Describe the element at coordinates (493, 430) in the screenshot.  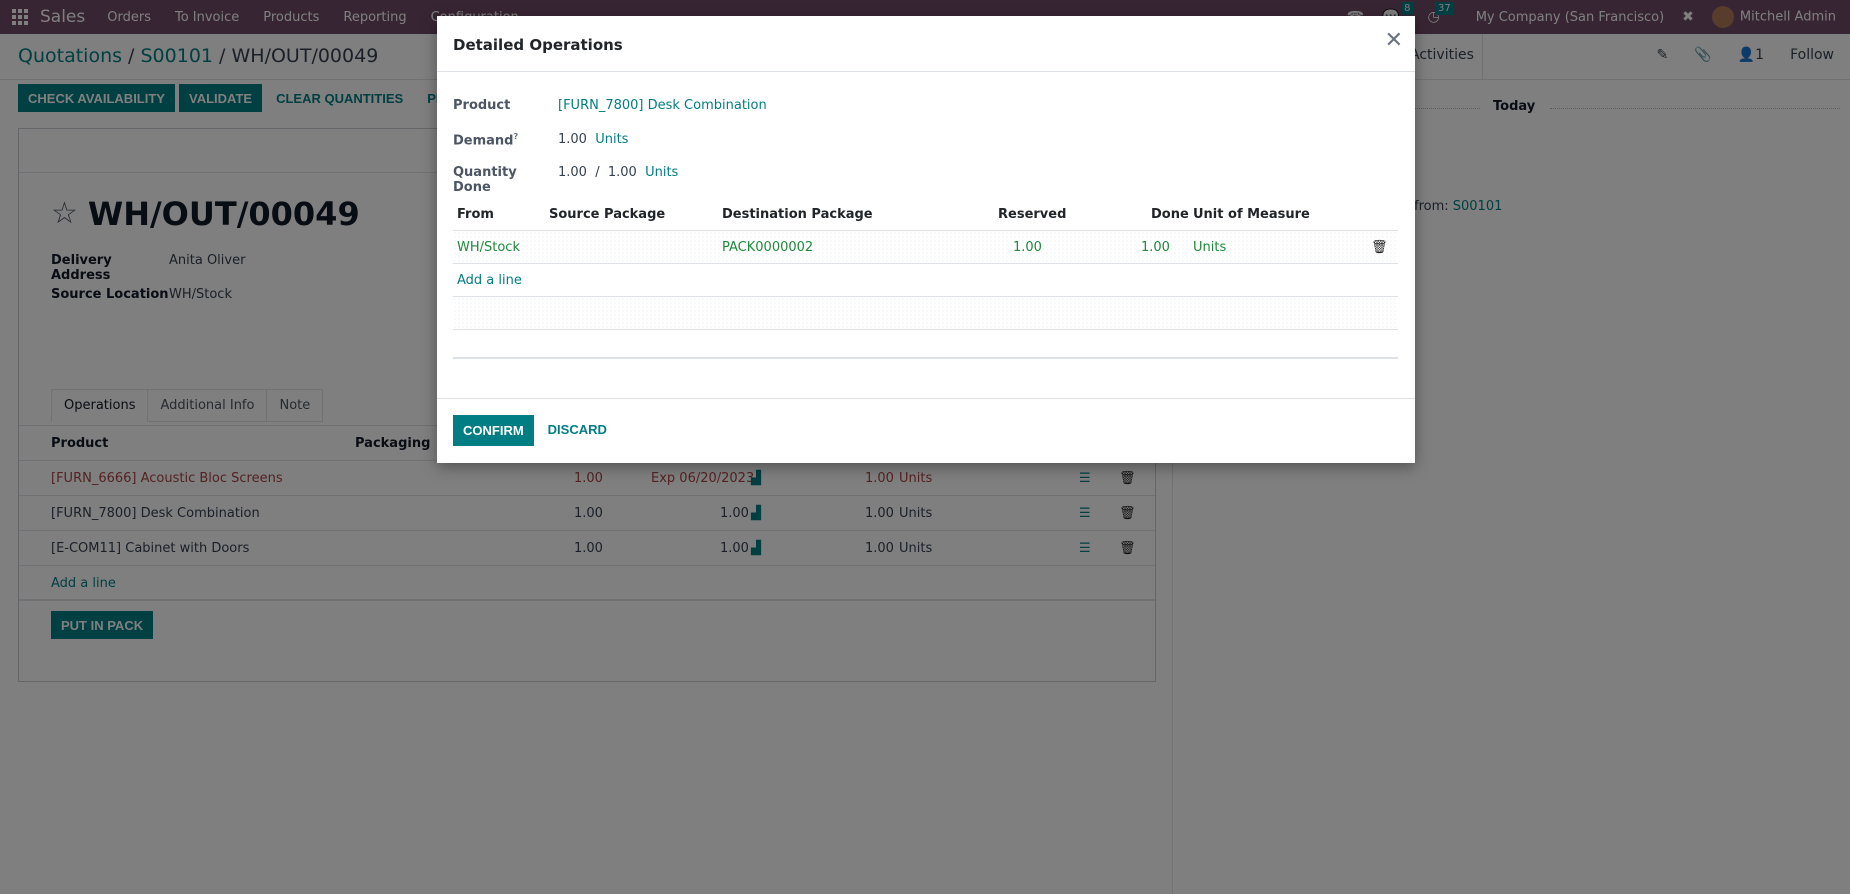
I see `confirm-button: CONFIRM` at that location.